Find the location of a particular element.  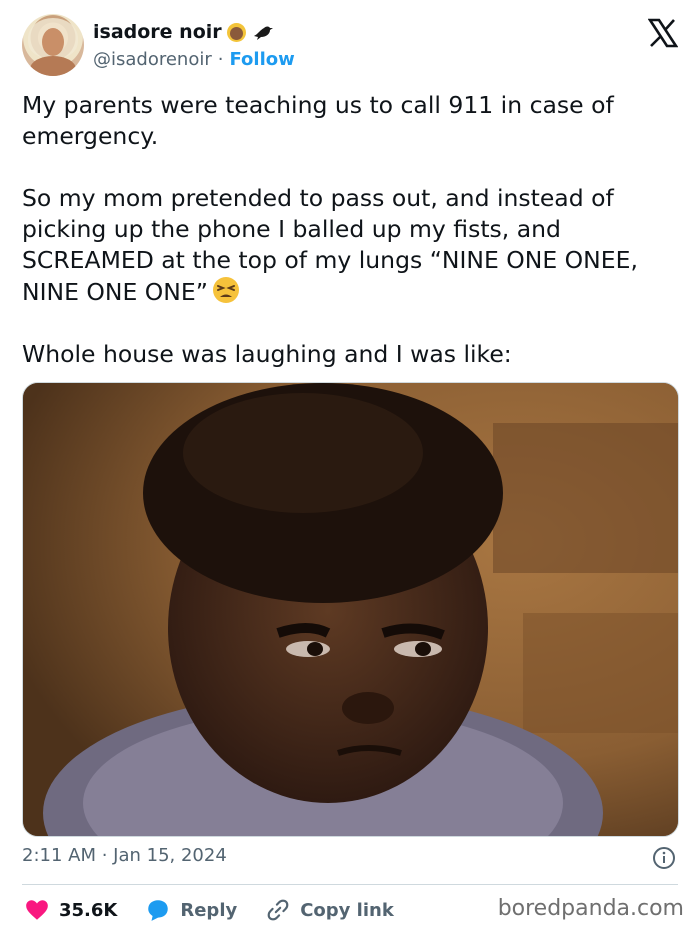

watermark: boredpanda.com is located at coordinates (590, 908).